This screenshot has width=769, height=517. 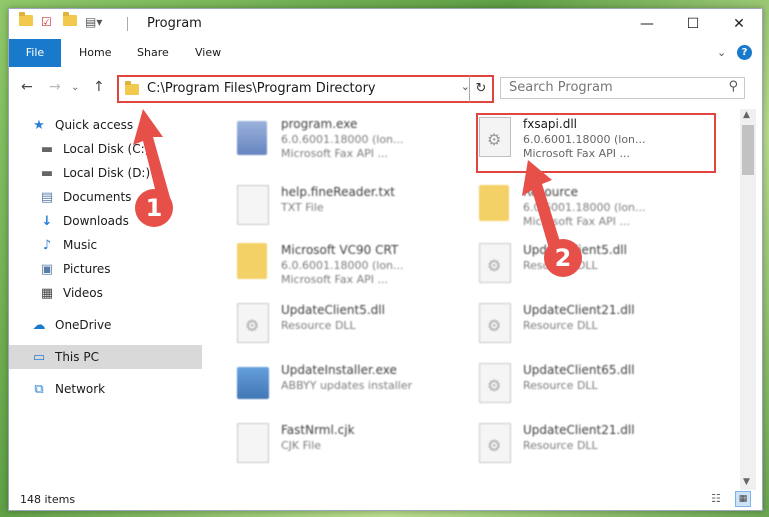 What do you see at coordinates (95, 53) in the screenshot?
I see `tab-home: Home` at bounding box center [95, 53].